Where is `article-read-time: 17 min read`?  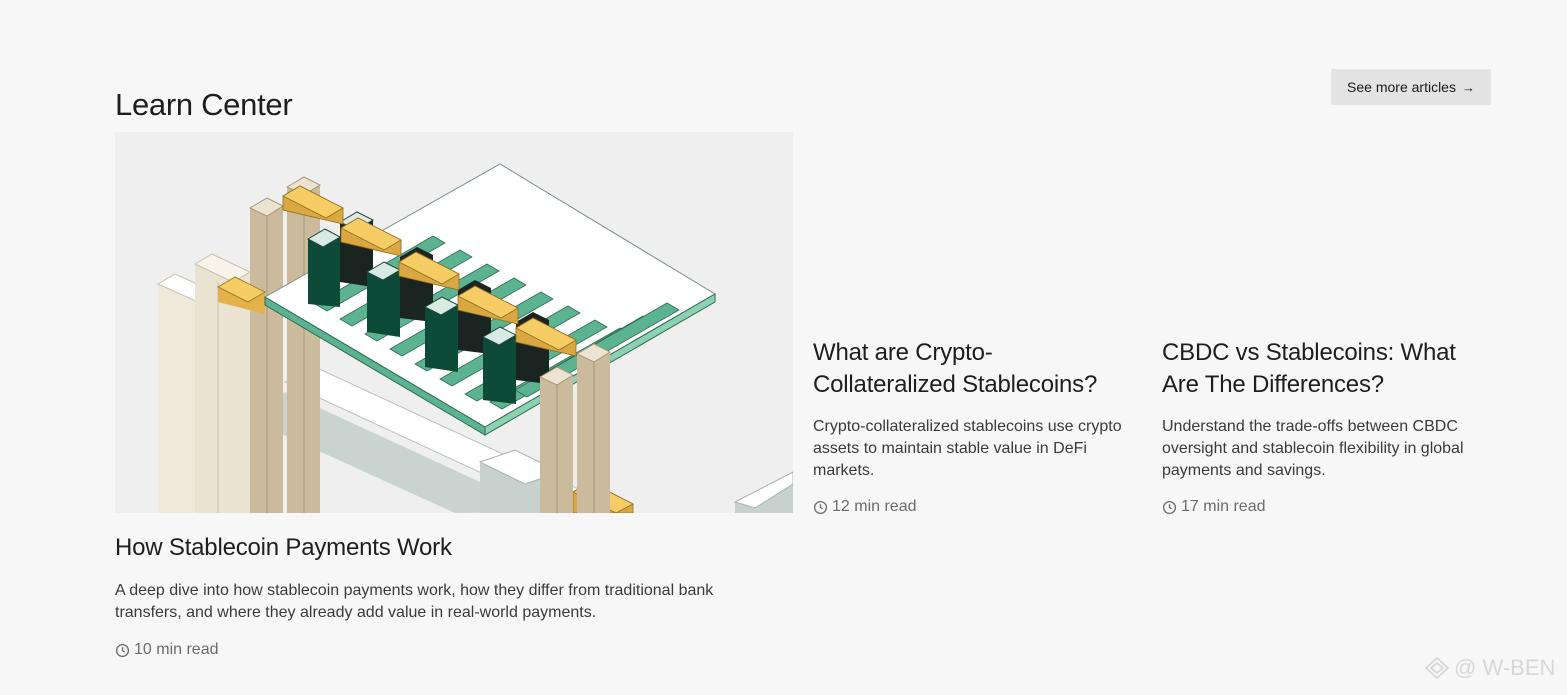 article-read-time: 17 min read is located at coordinates (1214, 507).